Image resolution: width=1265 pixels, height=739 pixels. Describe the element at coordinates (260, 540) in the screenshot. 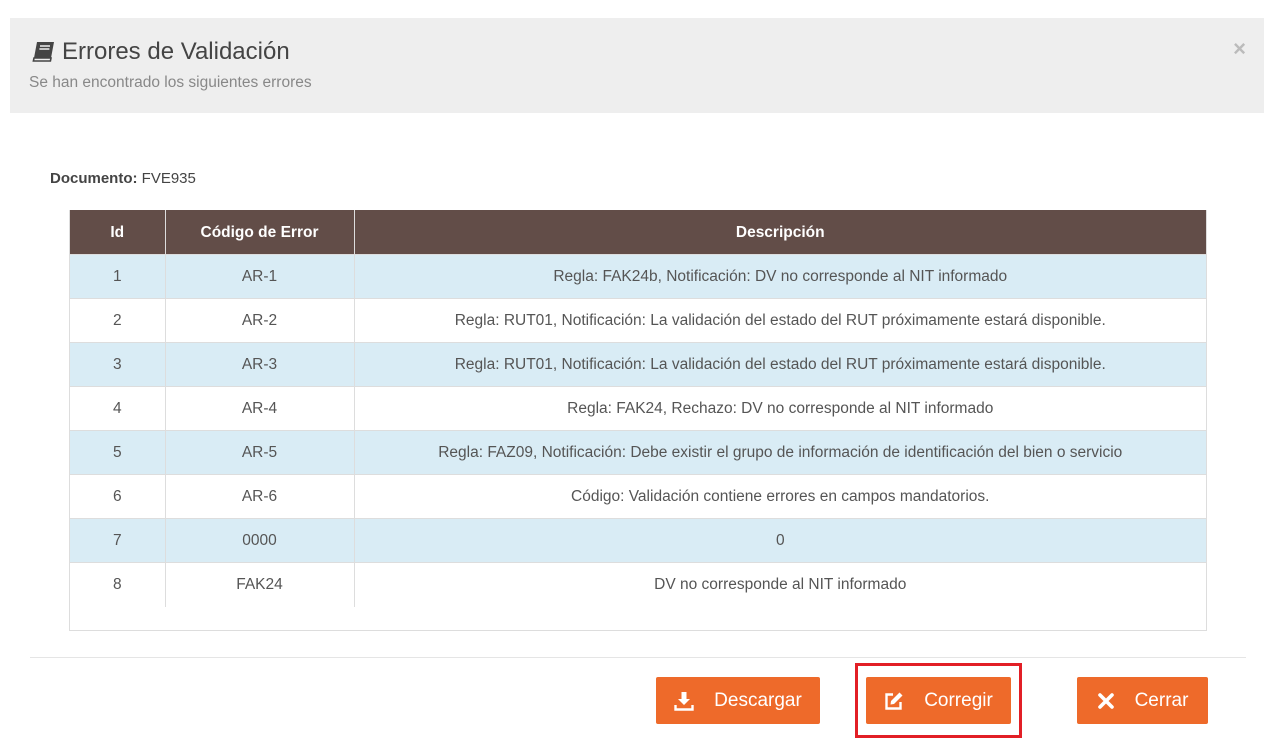

I see `cell-code: 0000` at that location.